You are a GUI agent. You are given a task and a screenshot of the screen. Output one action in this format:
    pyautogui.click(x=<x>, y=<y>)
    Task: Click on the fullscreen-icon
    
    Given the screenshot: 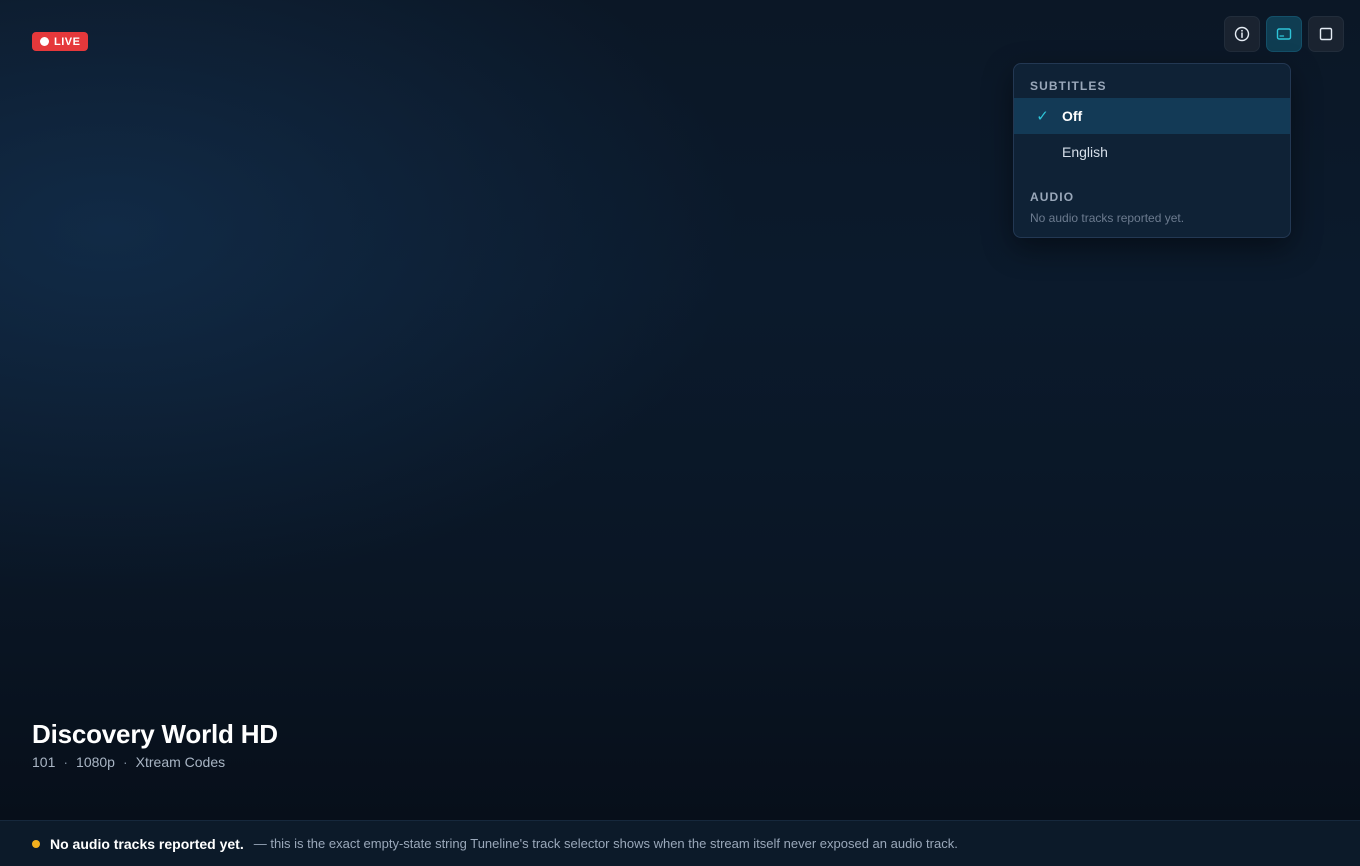 What is the action you would take?
    pyautogui.click(x=1326, y=34)
    